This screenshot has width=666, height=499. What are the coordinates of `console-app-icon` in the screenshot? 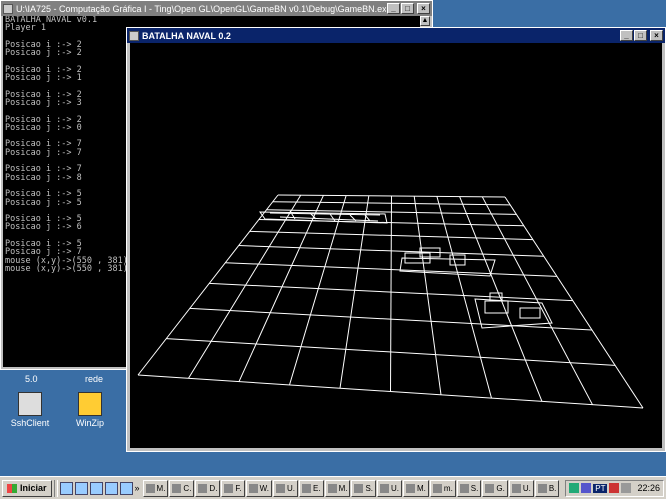 It's located at (8, 8).